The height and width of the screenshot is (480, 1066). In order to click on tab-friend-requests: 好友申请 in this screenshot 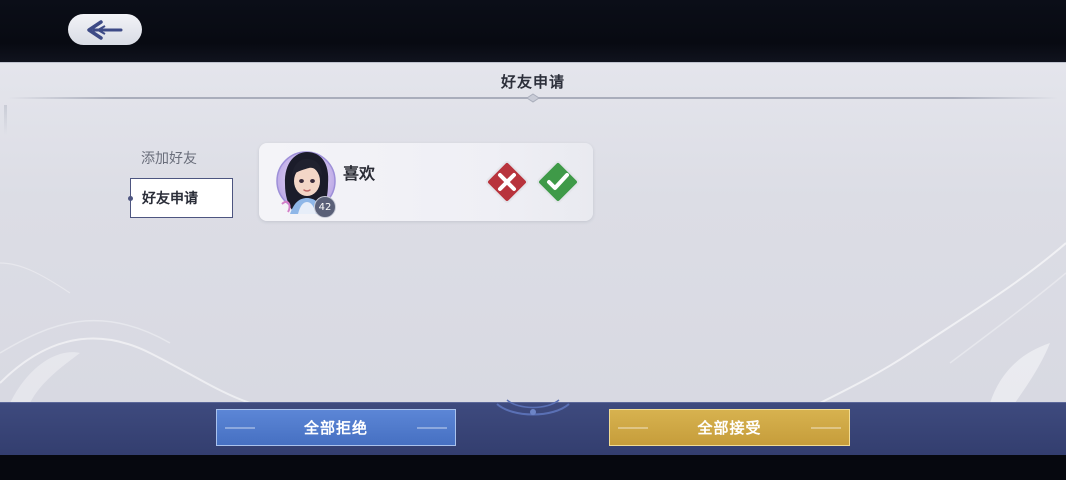, I will do `click(180, 198)`.